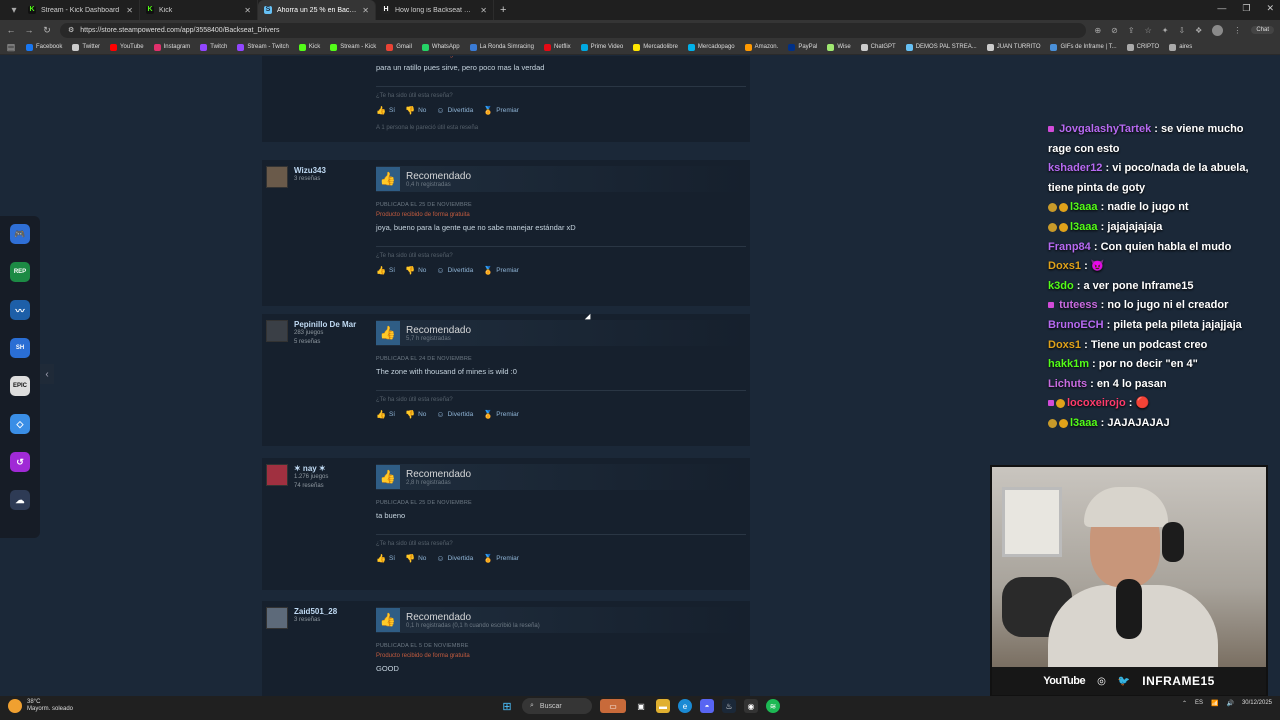 This screenshot has height=720, width=1280. What do you see at coordinates (1131, 30) in the screenshot?
I see `share-icon: ⇪` at bounding box center [1131, 30].